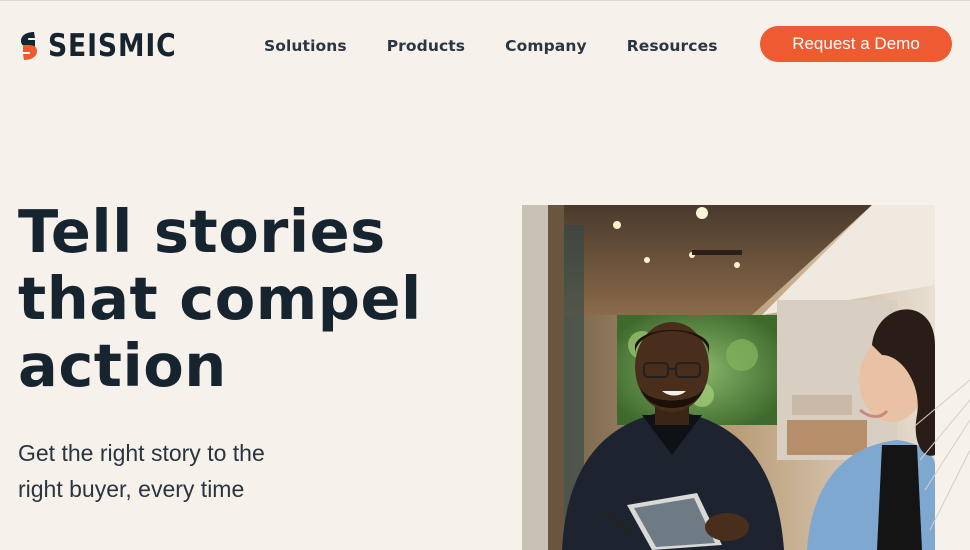 The image size is (970, 550). I want to click on hero-subtitle-line: right buyer, every time, so click(131, 489).